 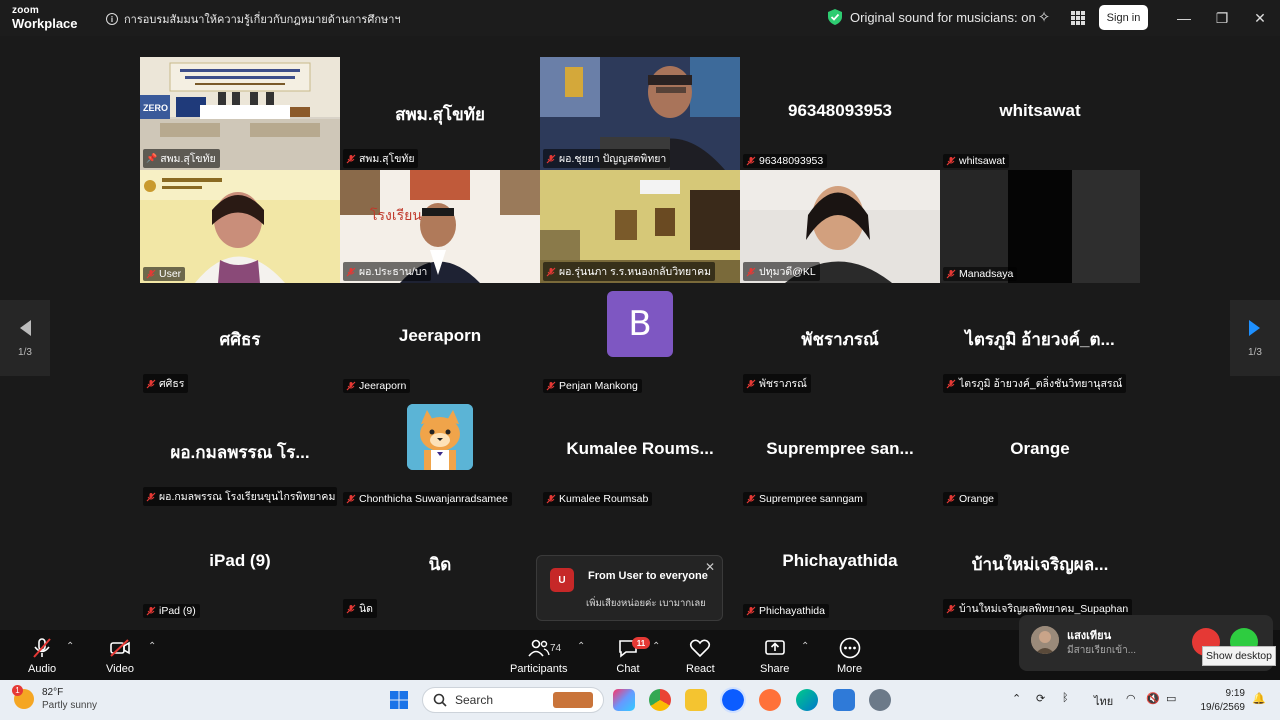 I want to click on info-icon: i, so click(x=112, y=19).